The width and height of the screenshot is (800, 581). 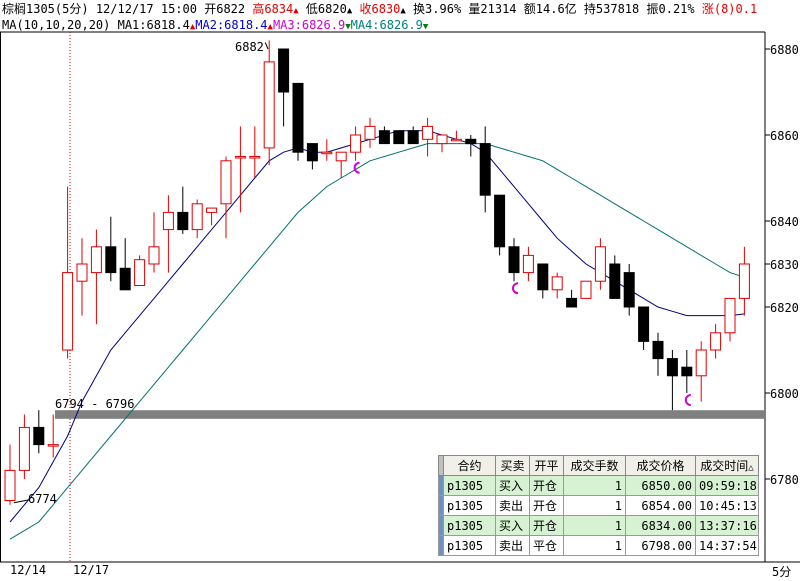 I want to click on ma-params: MA(10,10,20,20), so click(x=56, y=25).